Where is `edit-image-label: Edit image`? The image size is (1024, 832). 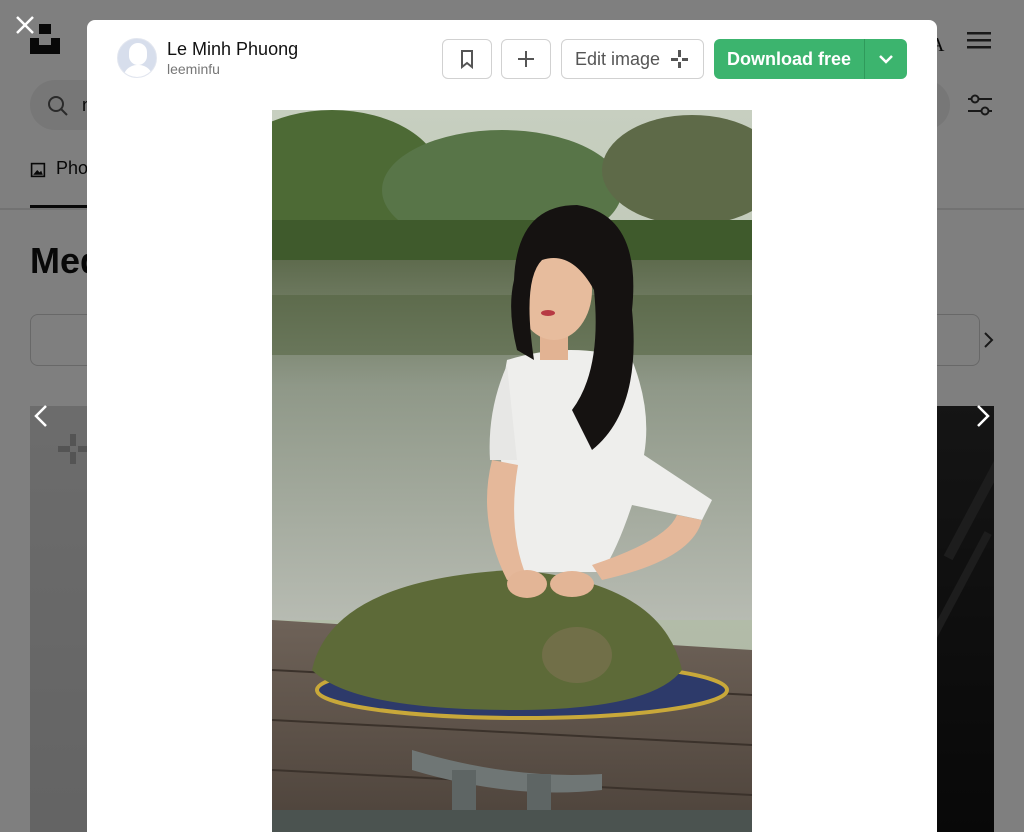 edit-image-label: Edit image is located at coordinates (617, 58).